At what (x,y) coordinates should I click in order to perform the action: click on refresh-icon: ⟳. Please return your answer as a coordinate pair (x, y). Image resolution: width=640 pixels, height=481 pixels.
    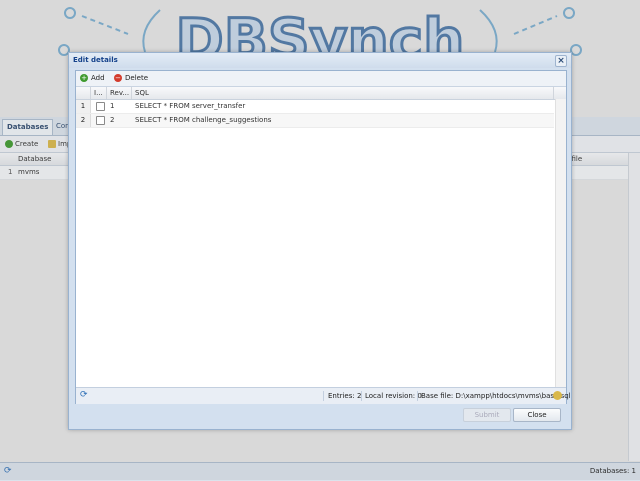
    Looking at the image, I should click on (84, 395).